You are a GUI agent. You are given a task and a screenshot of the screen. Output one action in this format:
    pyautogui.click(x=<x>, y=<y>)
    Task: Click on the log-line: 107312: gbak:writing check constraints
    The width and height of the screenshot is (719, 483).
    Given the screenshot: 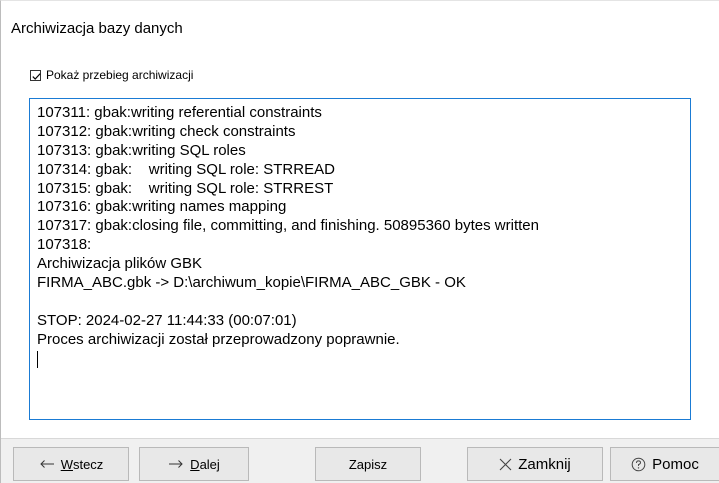 What is the action you would take?
    pyautogui.click(x=166, y=131)
    